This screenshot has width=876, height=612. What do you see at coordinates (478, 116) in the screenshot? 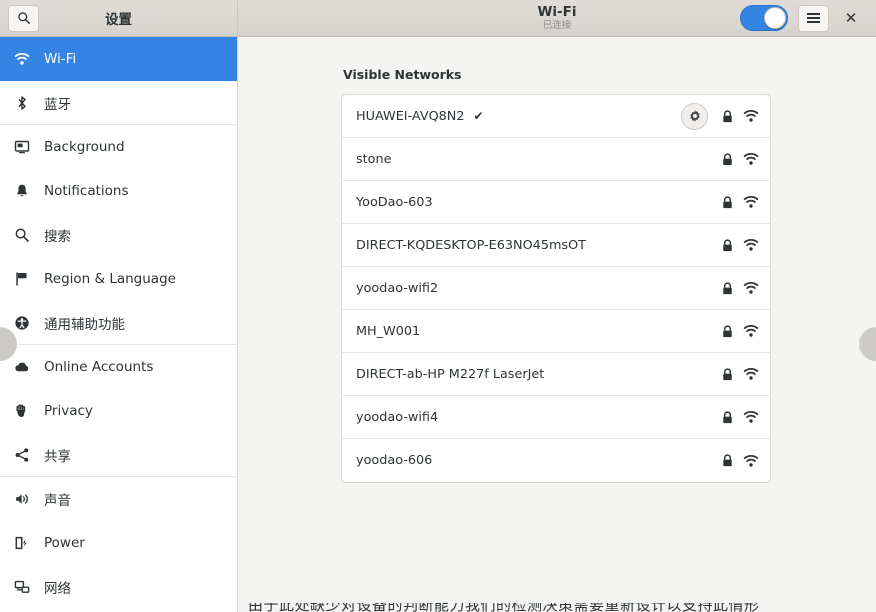
I see `connected-check-icon: ✔` at bounding box center [478, 116].